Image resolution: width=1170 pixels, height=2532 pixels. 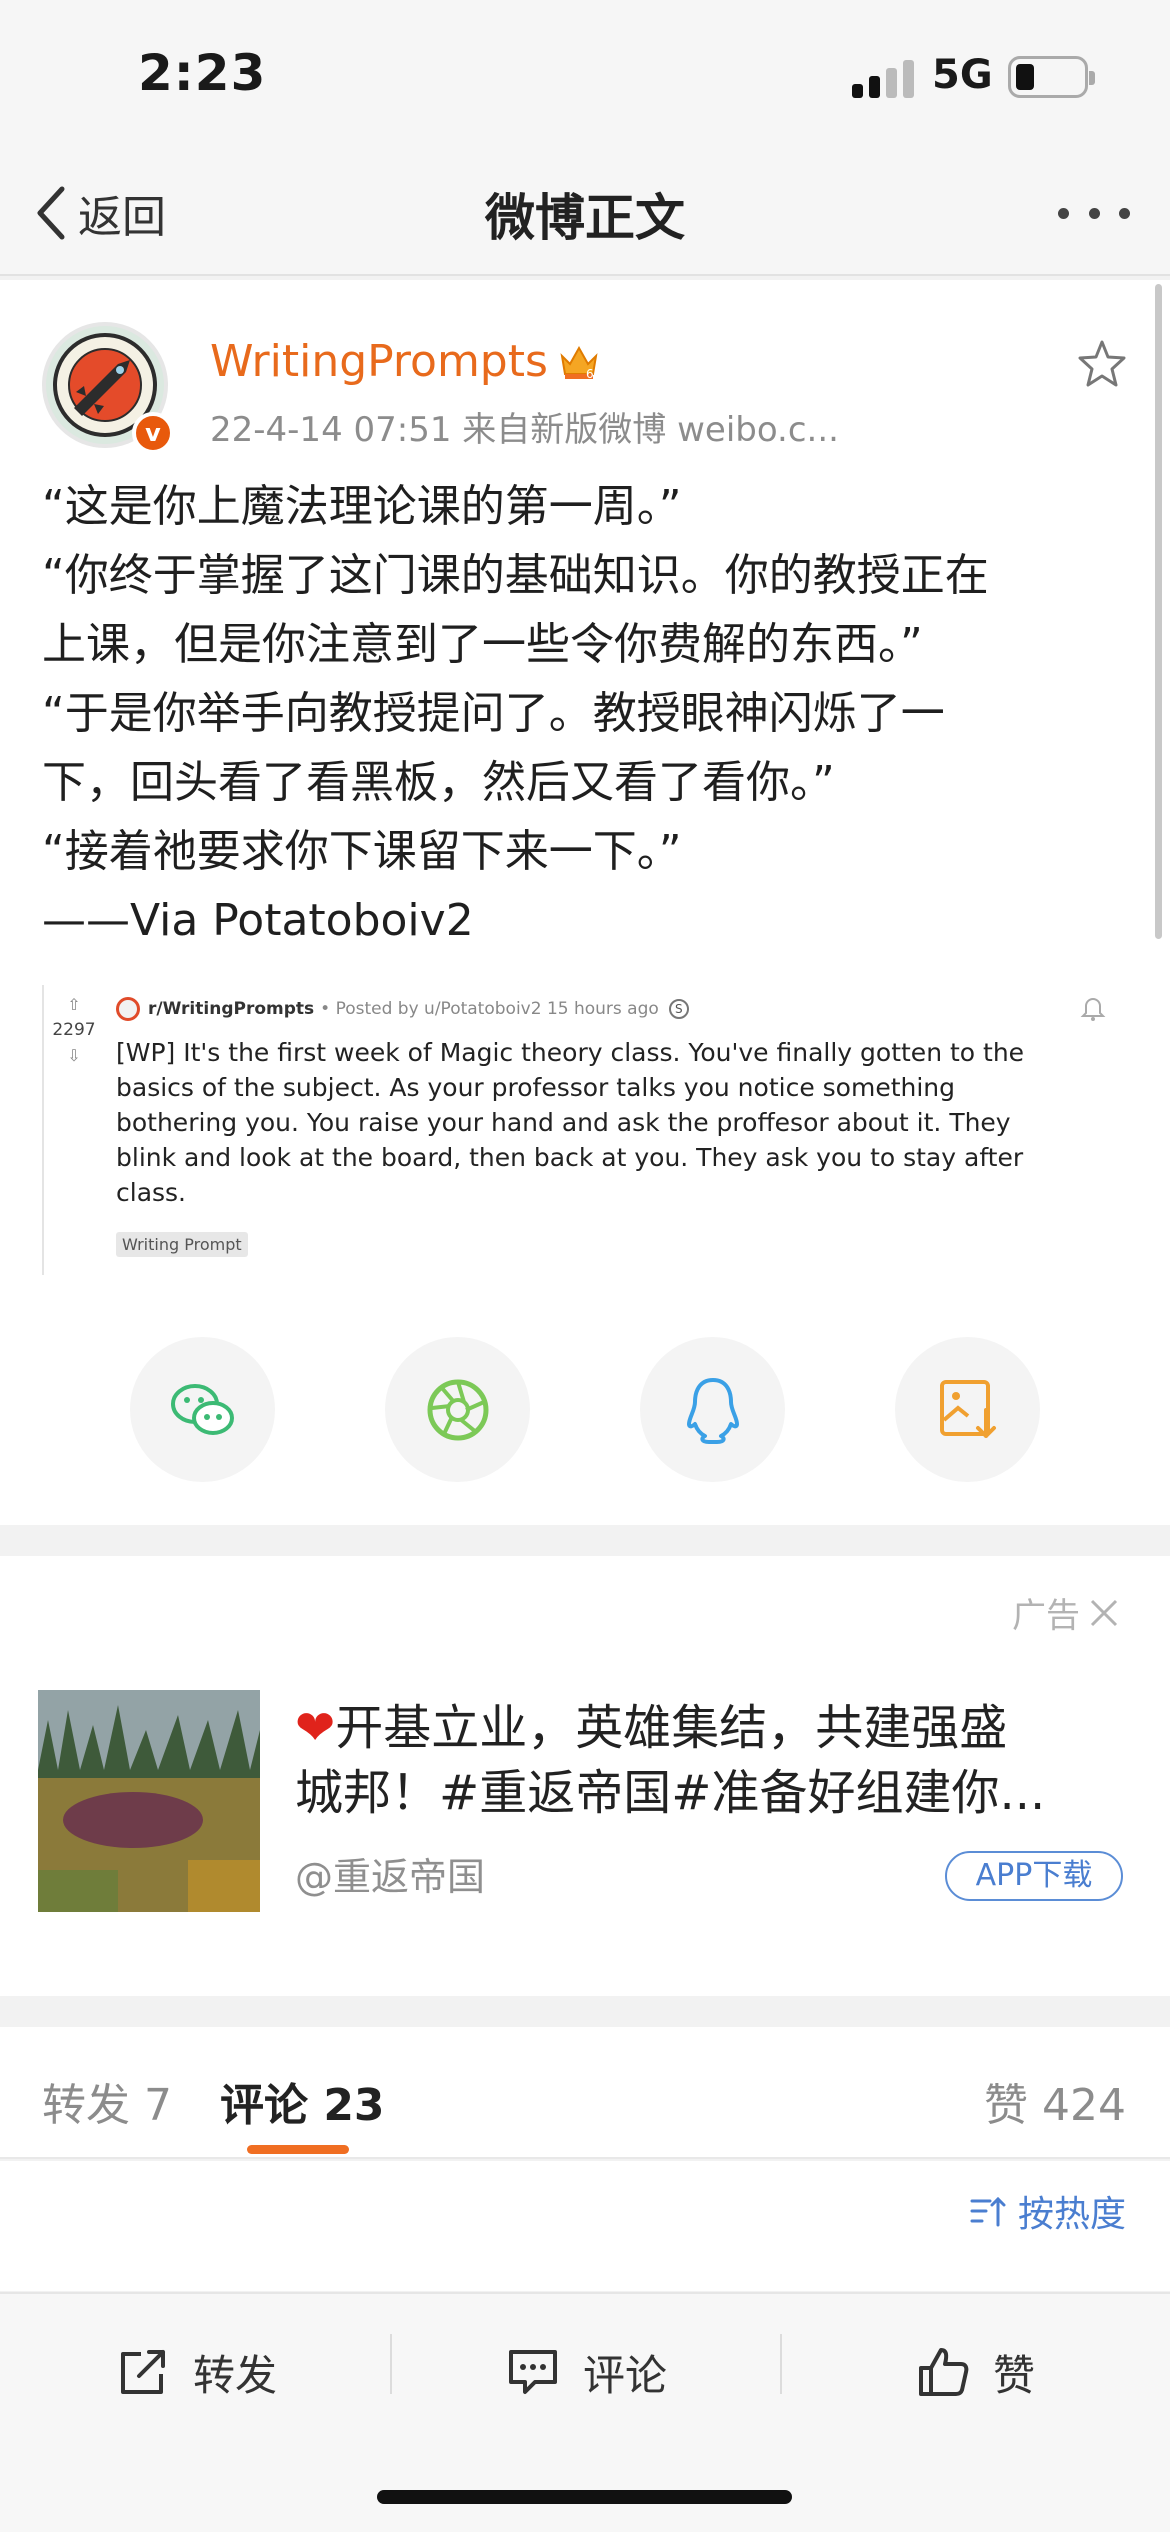 I want to click on repost-icon, so click(x=143, y=2372).